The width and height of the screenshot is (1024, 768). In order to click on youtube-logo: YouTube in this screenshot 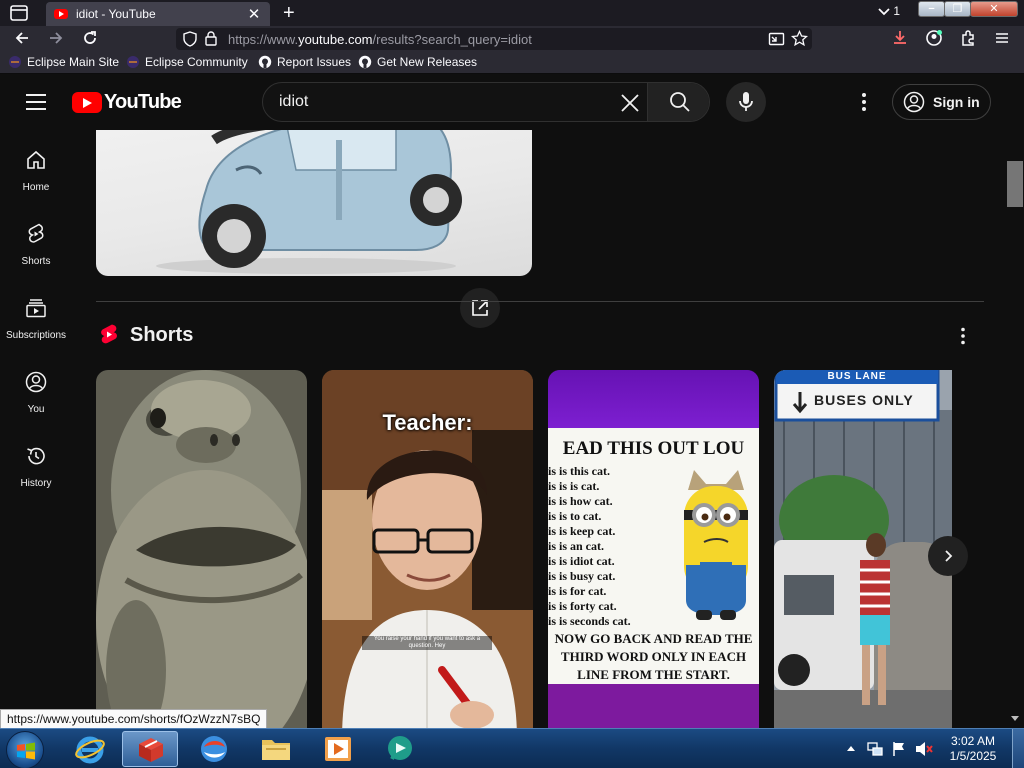, I will do `click(127, 102)`.